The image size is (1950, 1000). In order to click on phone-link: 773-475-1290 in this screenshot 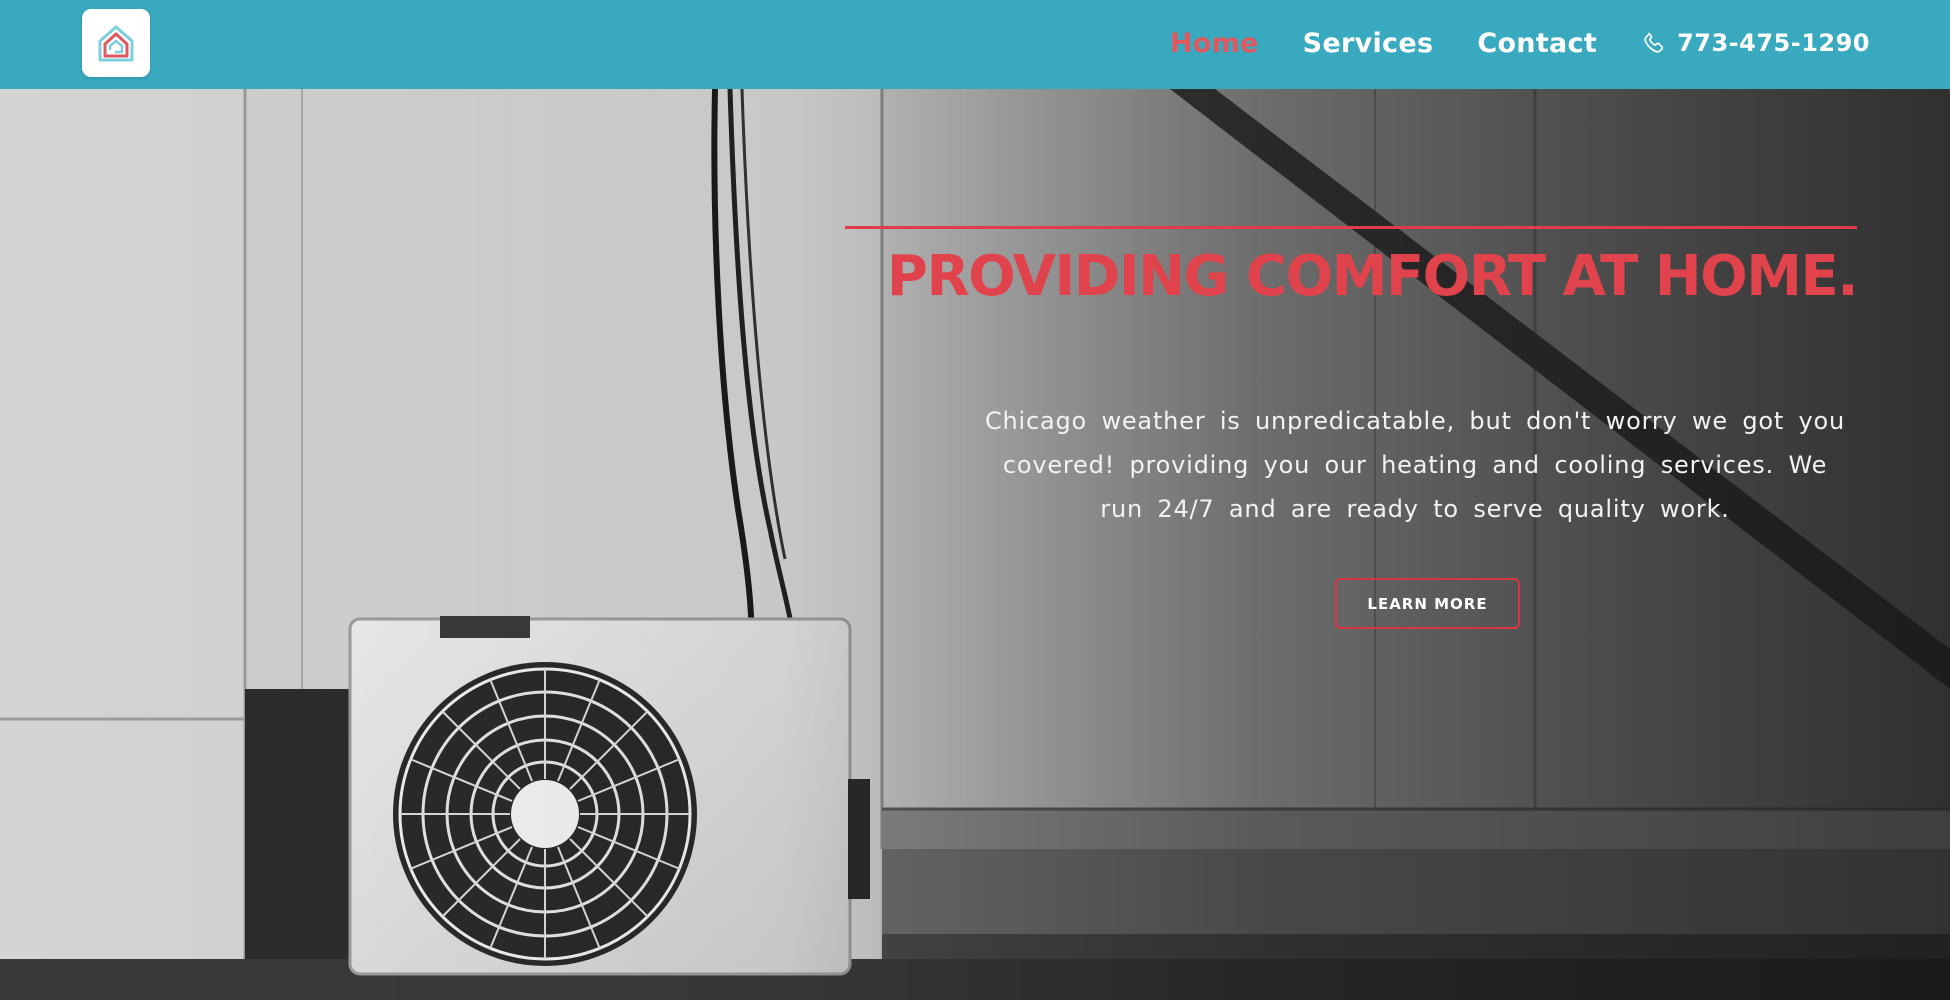, I will do `click(1755, 43)`.